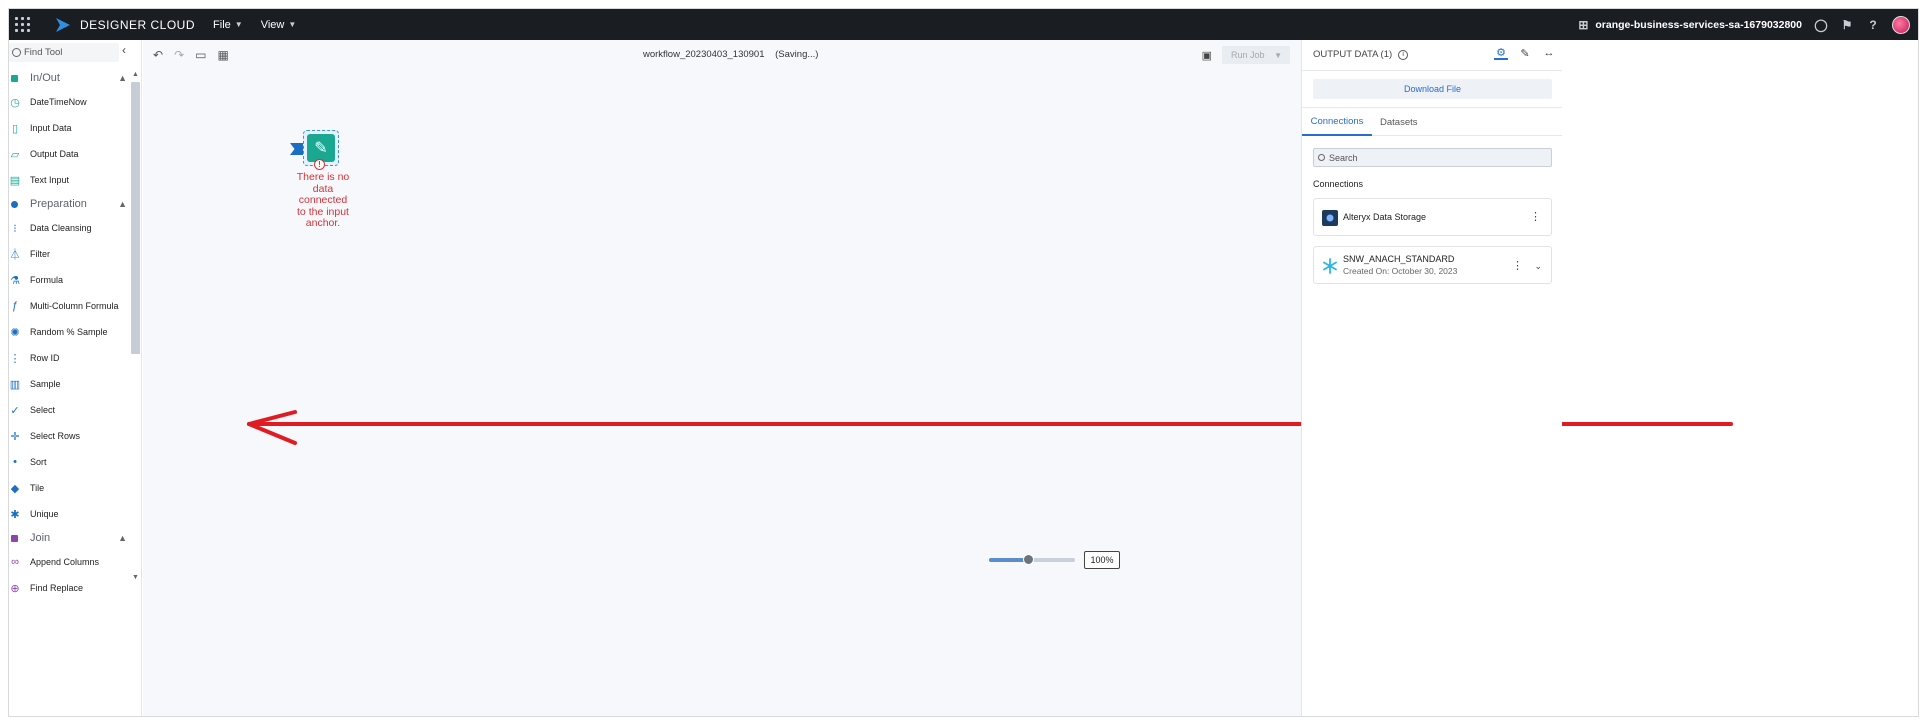 Image resolution: width=1927 pixels, height=725 pixels. Describe the element at coordinates (57, 588) in the screenshot. I see `tool-label: Find Replace` at that location.